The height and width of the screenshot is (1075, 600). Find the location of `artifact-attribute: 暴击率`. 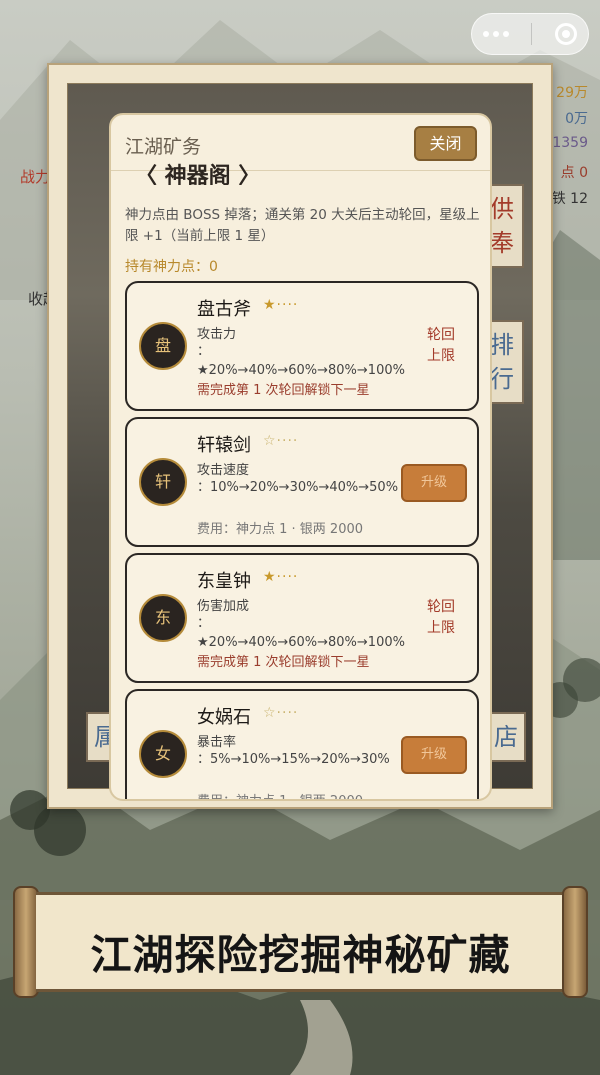

artifact-attribute: 暴击率 is located at coordinates (217, 742).